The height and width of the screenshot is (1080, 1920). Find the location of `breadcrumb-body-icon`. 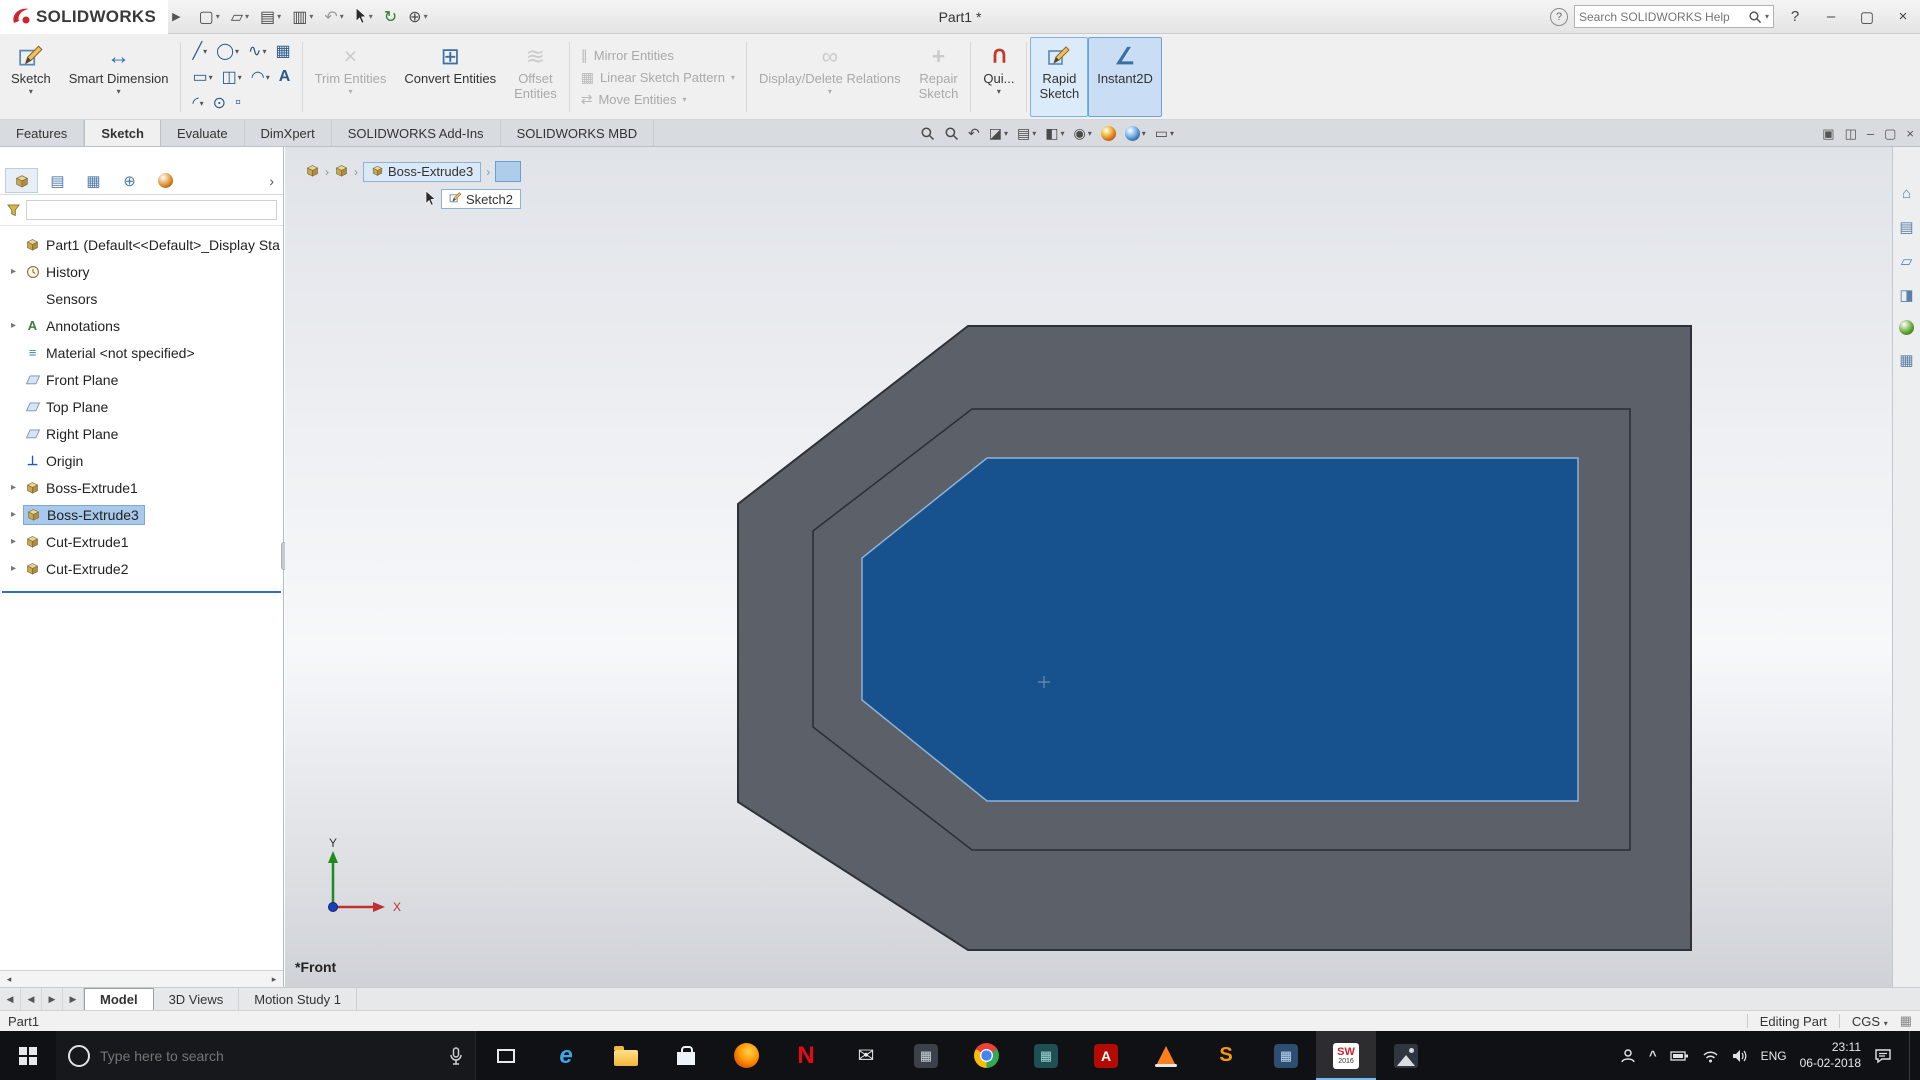

breadcrumb-body-icon is located at coordinates (341, 172).